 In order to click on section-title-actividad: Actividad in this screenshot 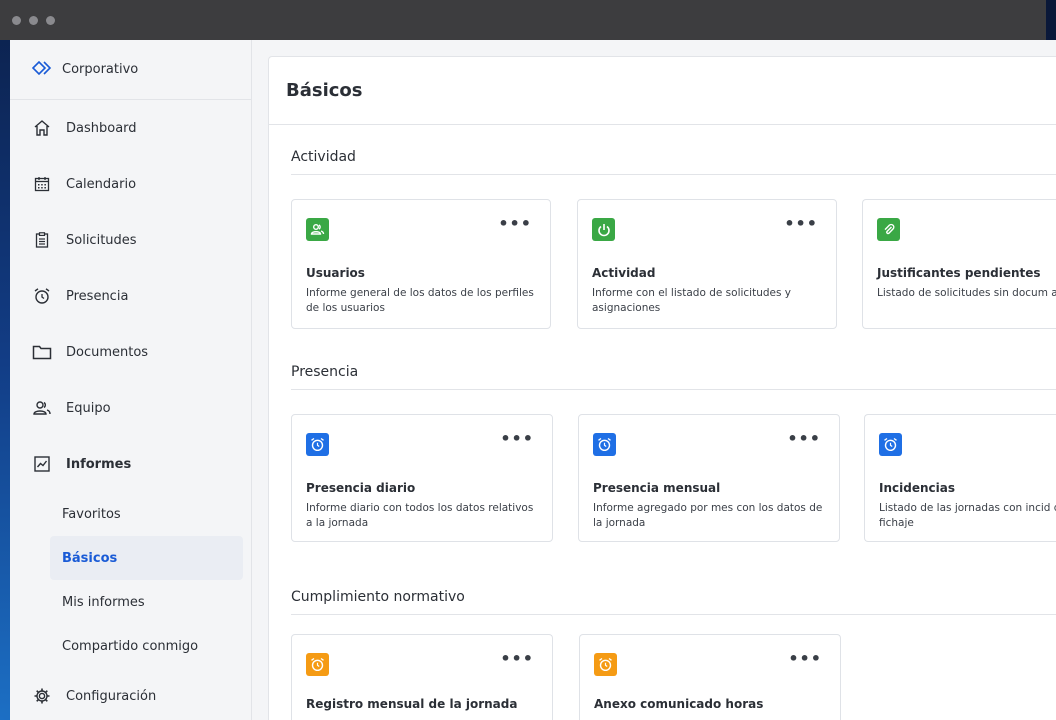, I will do `click(323, 157)`.